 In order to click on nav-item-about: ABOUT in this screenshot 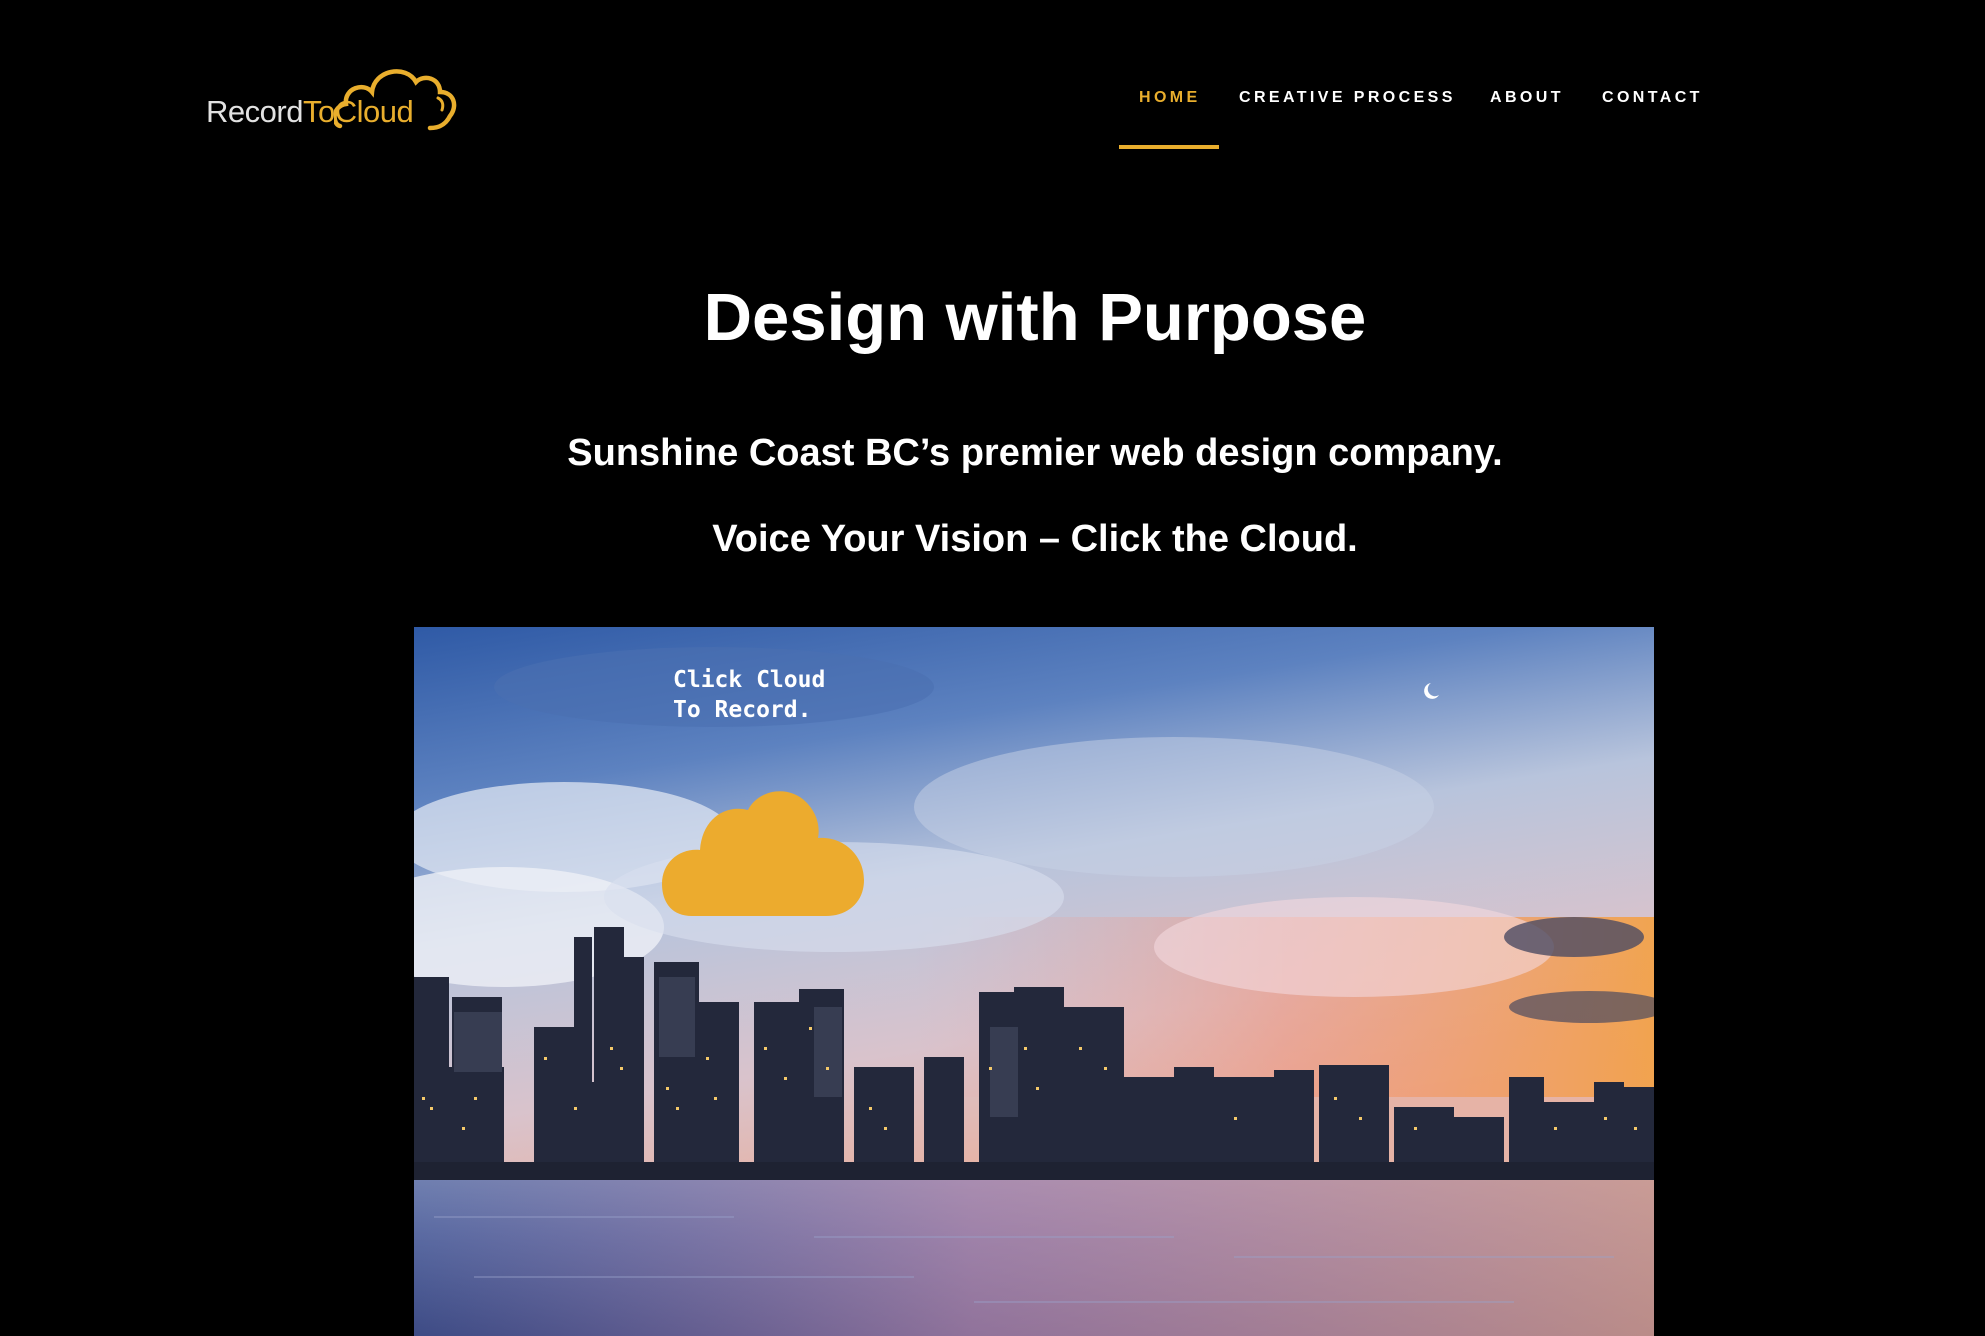, I will do `click(1527, 98)`.